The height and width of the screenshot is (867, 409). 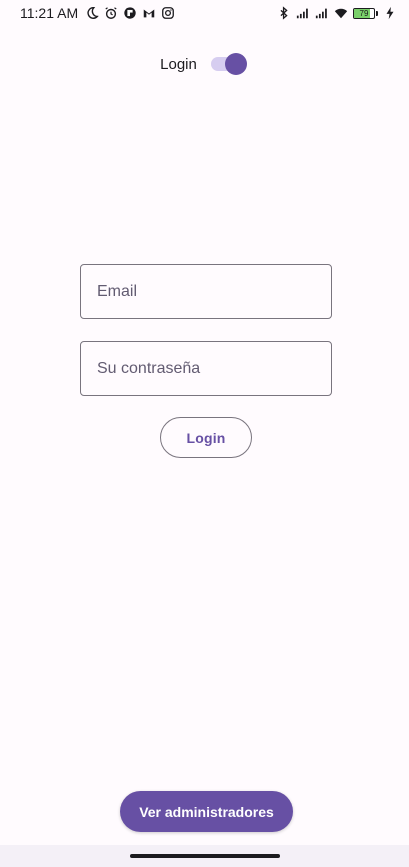 I want to click on wifi-icon, so click(x=341, y=13).